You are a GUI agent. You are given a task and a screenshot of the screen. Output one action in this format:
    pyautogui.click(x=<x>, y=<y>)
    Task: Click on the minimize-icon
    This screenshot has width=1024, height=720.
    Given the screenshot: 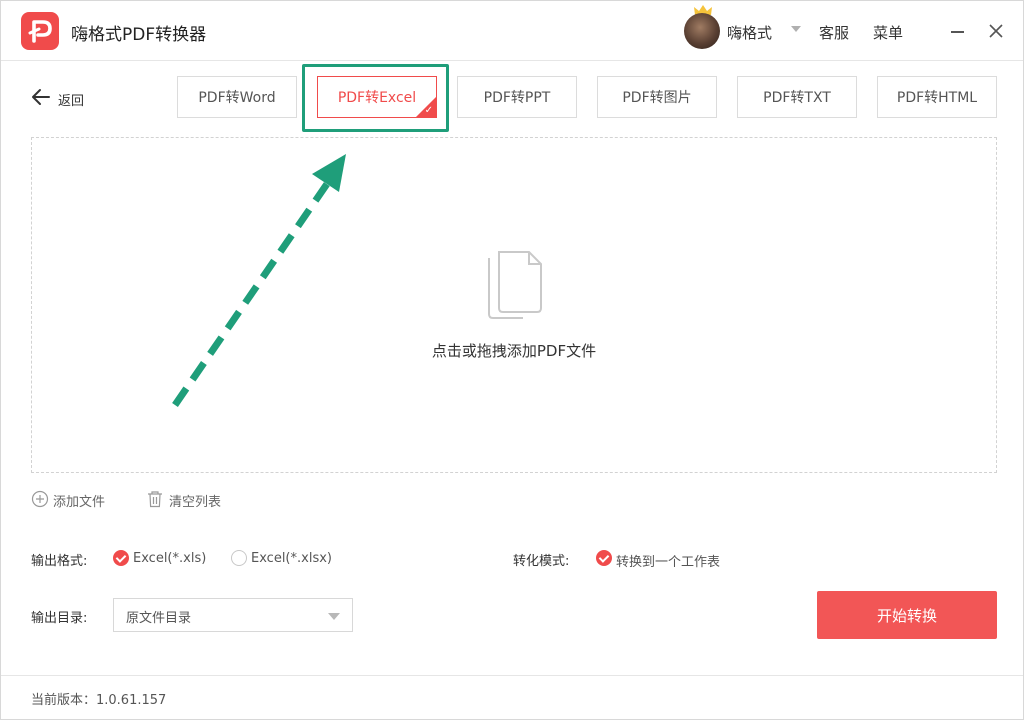 What is the action you would take?
    pyautogui.click(x=958, y=31)
    